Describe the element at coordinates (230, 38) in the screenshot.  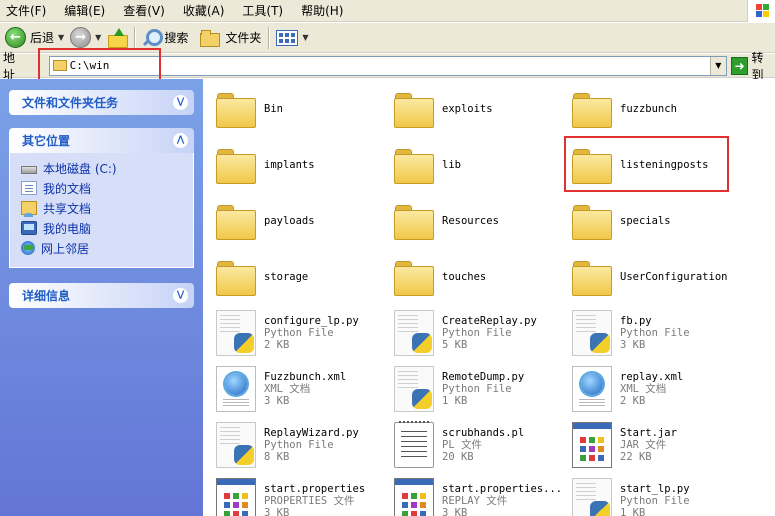
I see `folders-button: 文件夹` at that location.